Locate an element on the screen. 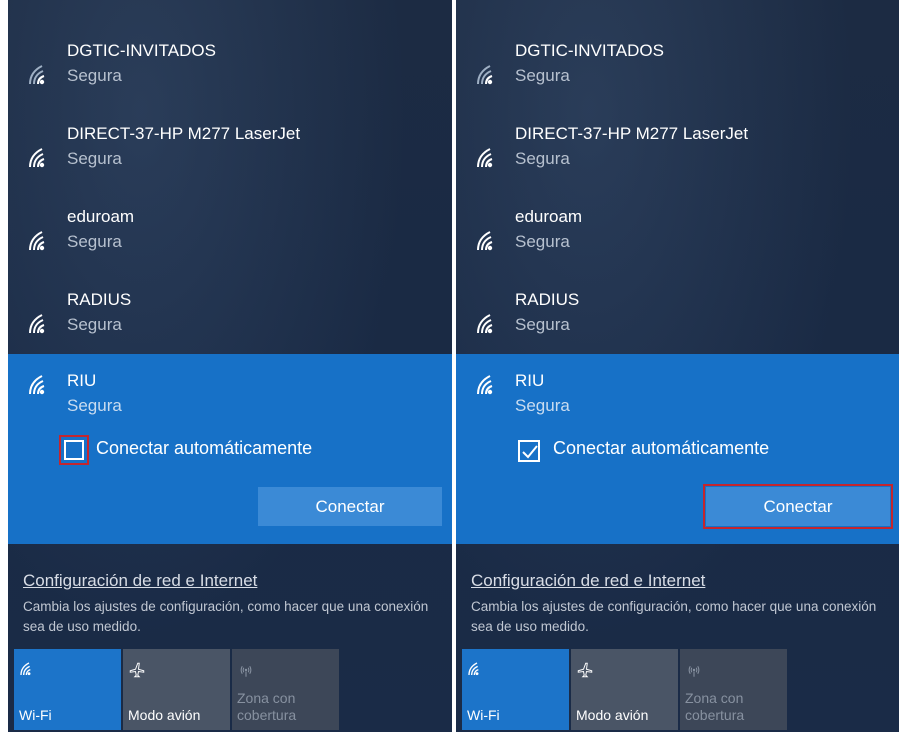 The width and height of the screenshot is (899, 732). connect-button: Conectar is located at coordinates (350, 506).